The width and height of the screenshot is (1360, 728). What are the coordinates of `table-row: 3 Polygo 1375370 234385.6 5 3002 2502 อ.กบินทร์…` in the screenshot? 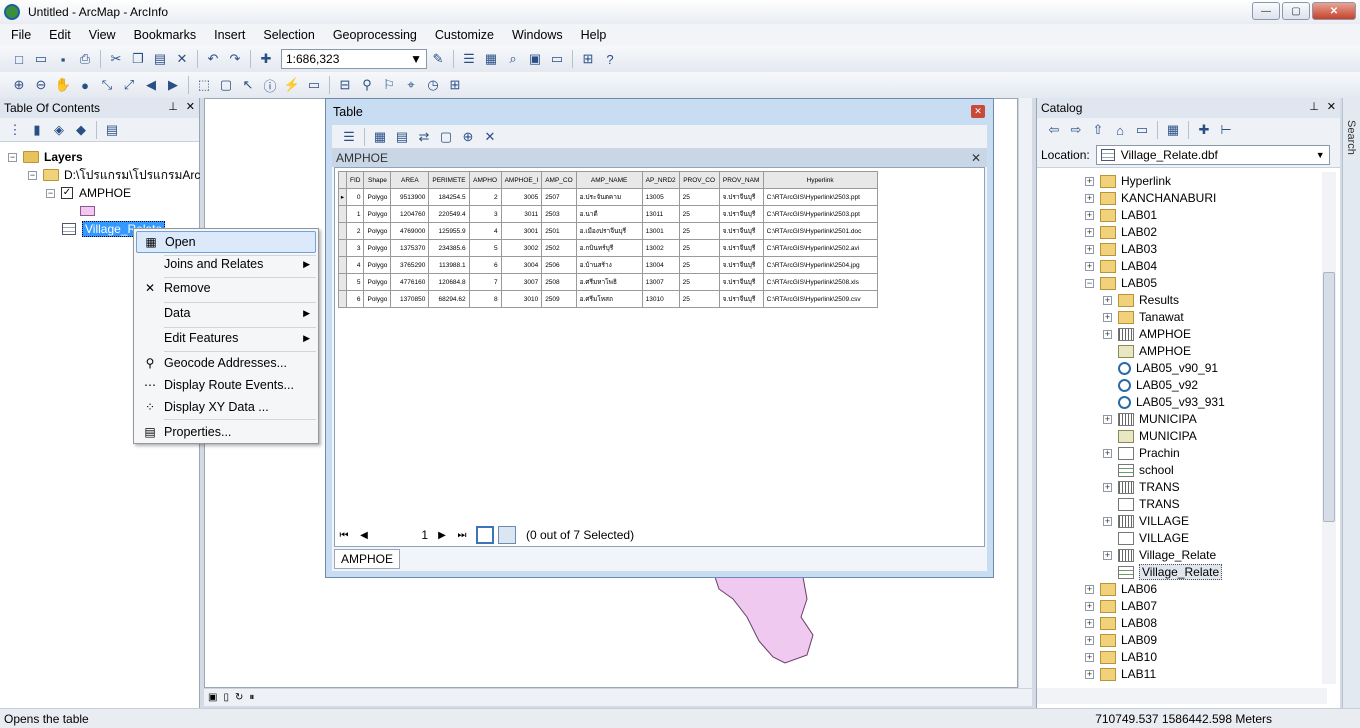 It's located at (608, 248).